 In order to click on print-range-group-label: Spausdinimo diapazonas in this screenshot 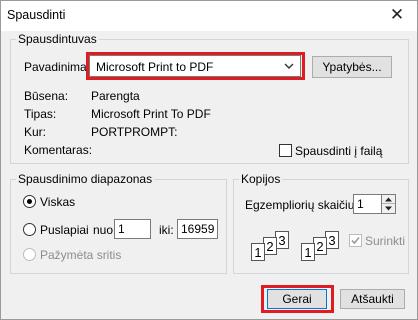, I will do `click(85, 179)`.